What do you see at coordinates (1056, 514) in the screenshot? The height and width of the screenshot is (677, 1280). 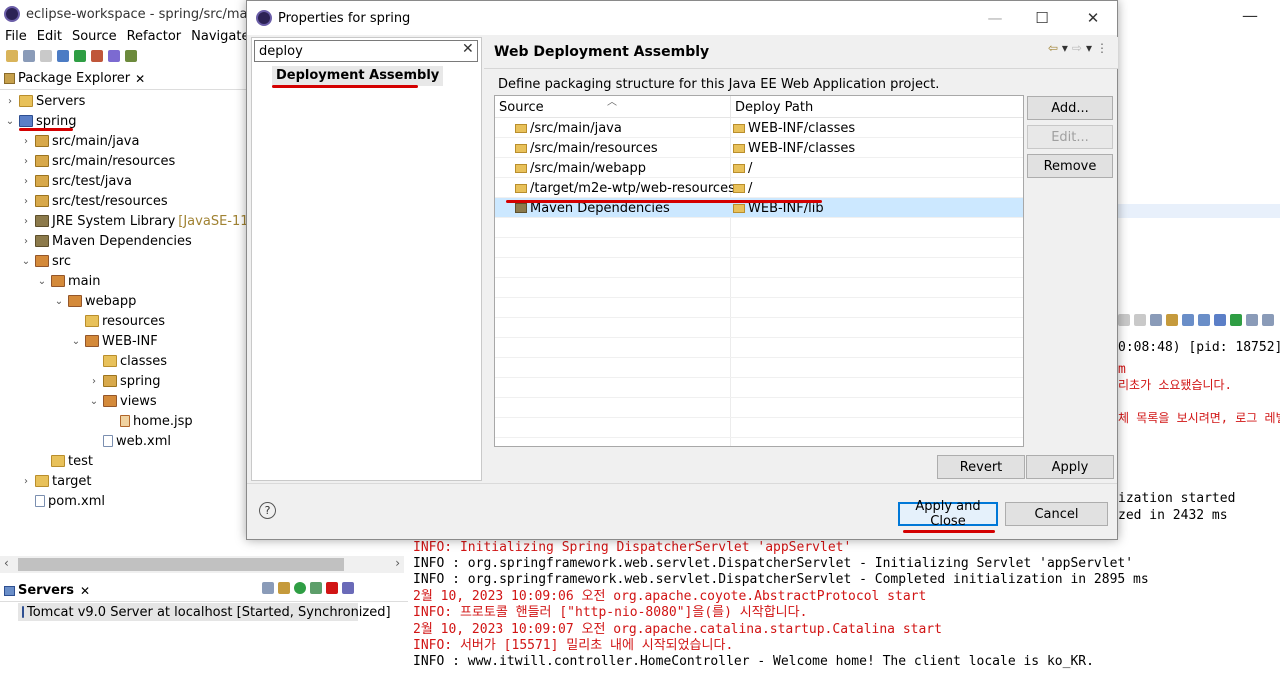 I see `cancel-button: Cancel` at bounding box center [1056, 514].